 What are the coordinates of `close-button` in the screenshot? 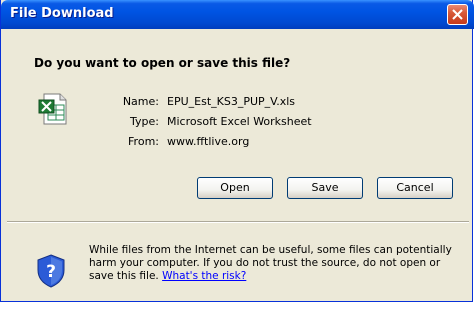 It's located at (457, 14).